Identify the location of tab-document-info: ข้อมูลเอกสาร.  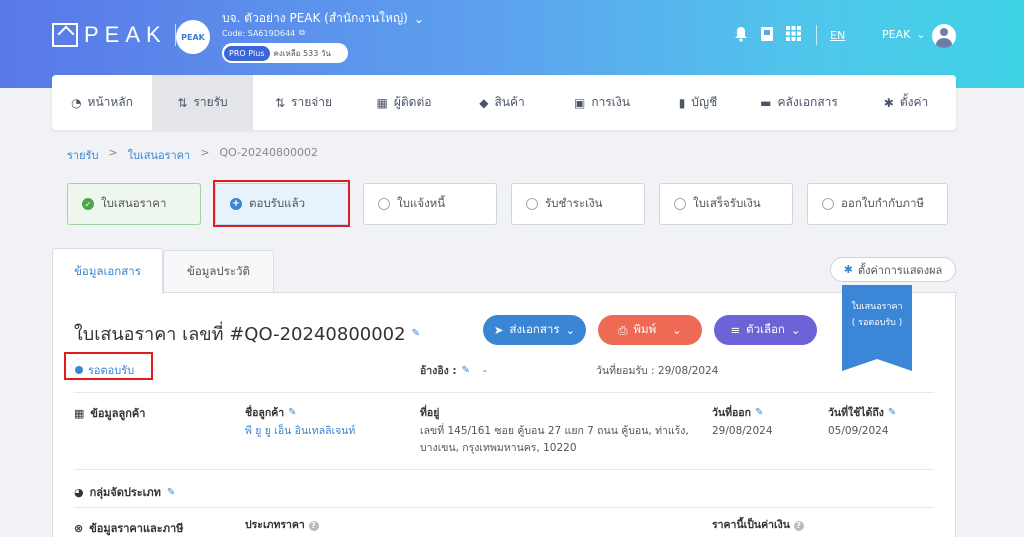
(107, 271).